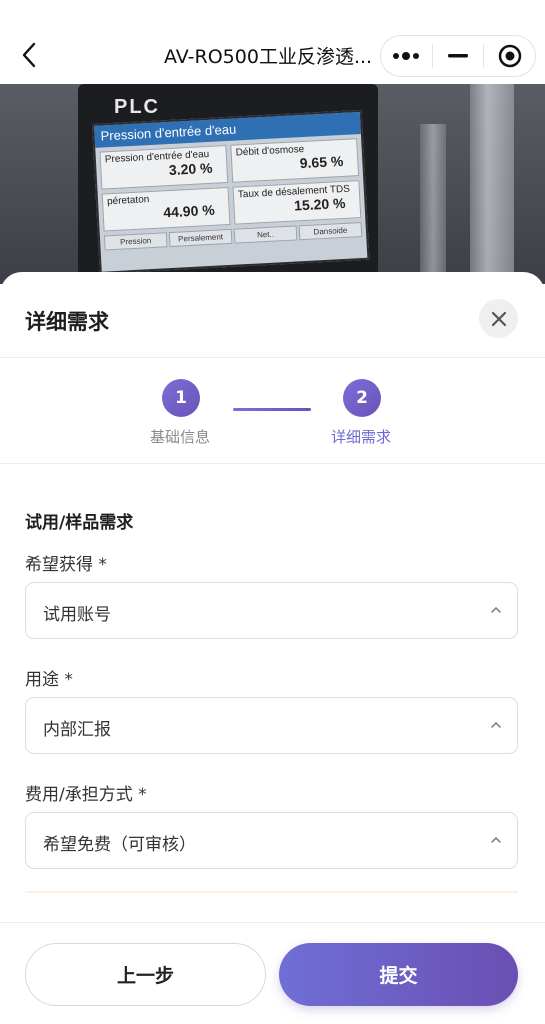 The width and height of the screenshot is (545, 1024). Describe the element at coordinates (77, 730) in the screenshot. I see `purpose-select-value: 内部汇报` at that location.